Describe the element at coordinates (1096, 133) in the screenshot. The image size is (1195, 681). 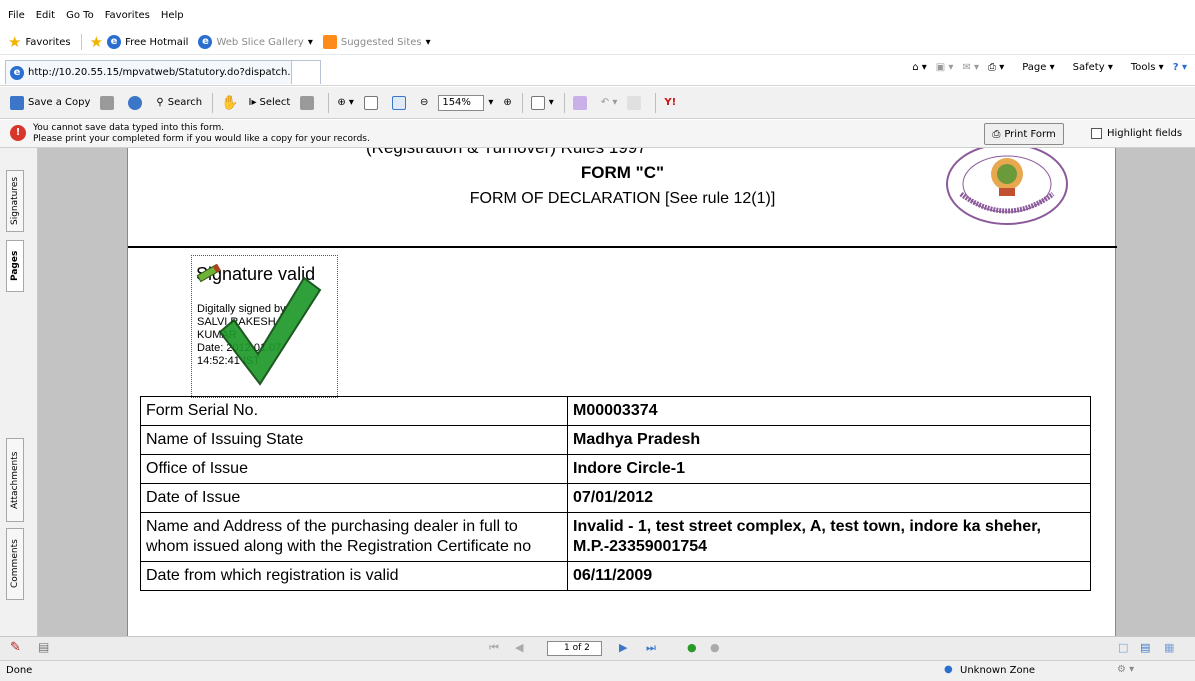
I see `highlight-checkbox` at that location.